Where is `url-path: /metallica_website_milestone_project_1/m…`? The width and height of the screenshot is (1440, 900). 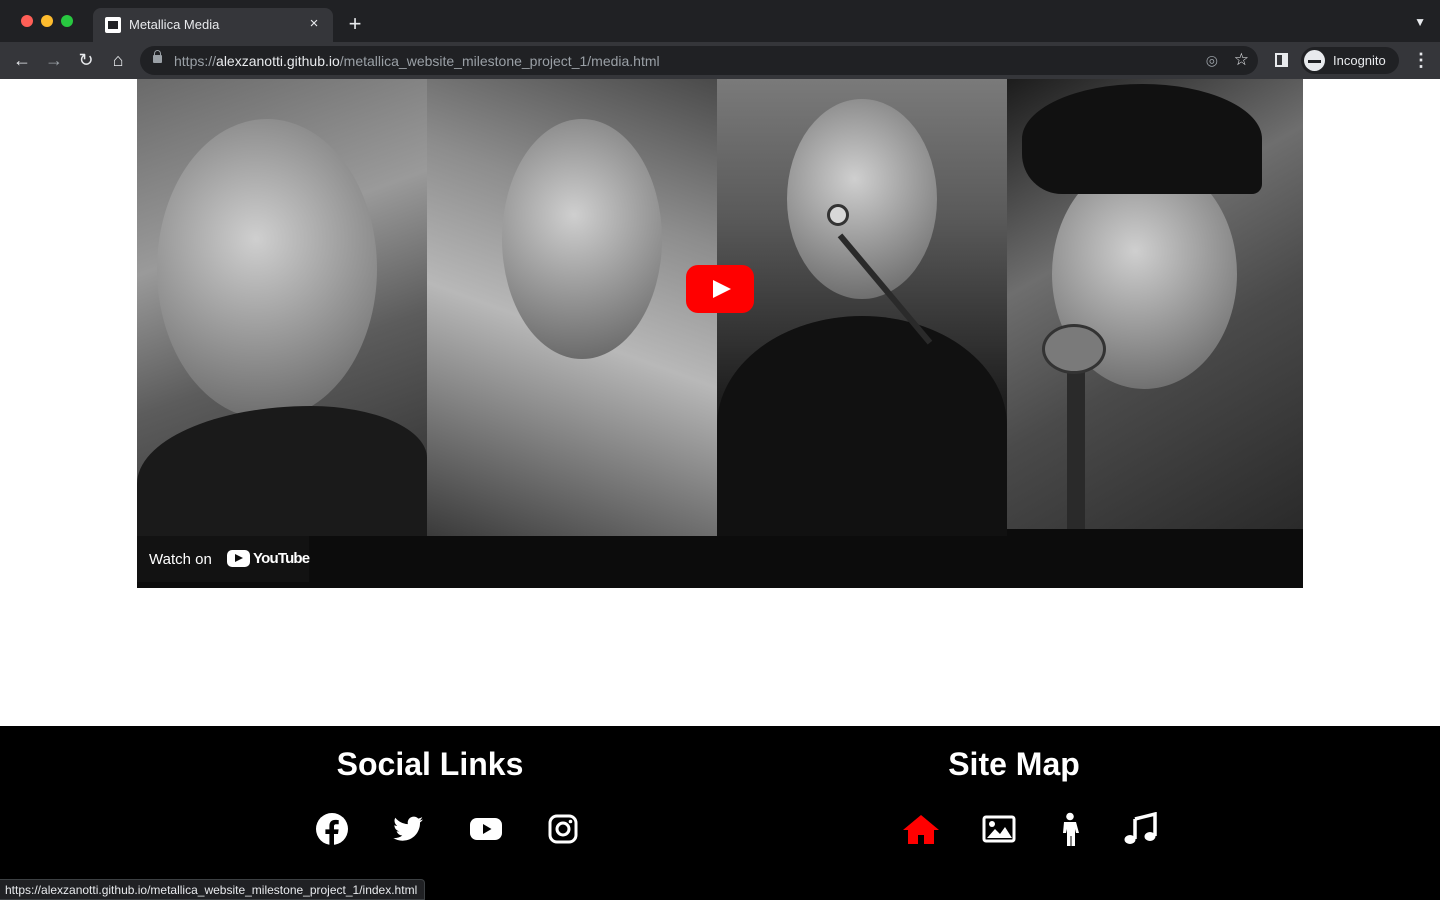
url-path: /metallica_website_milestone_project_1/m… is located at coordinates (499, 61).